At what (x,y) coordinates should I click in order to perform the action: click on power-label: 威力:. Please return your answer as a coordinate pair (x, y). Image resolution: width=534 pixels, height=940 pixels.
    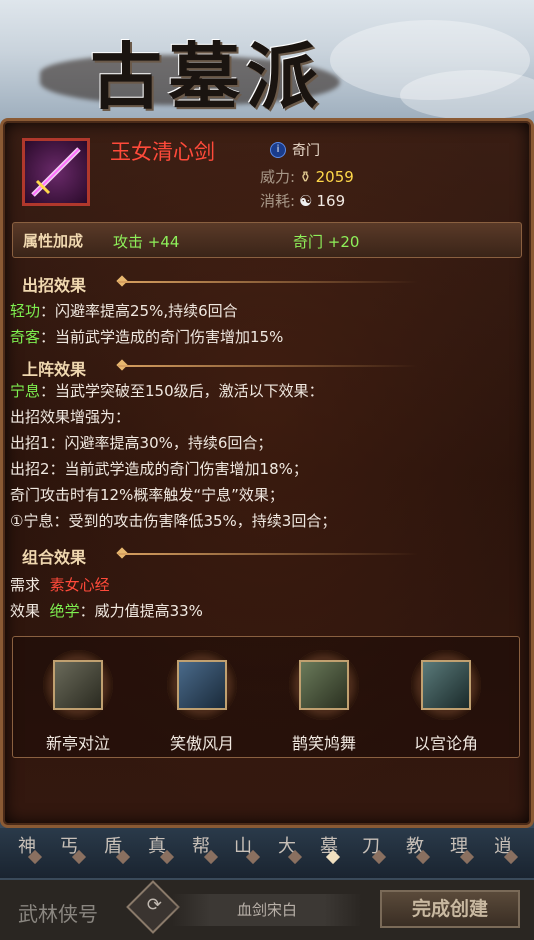
    Looking at the image, I should click on (278, 177).